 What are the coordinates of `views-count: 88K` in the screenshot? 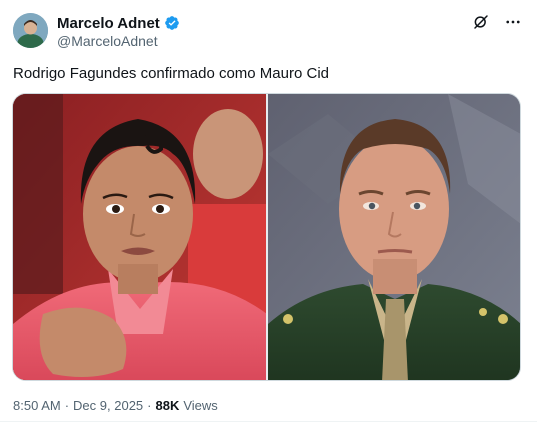 It's located at (168, 405).